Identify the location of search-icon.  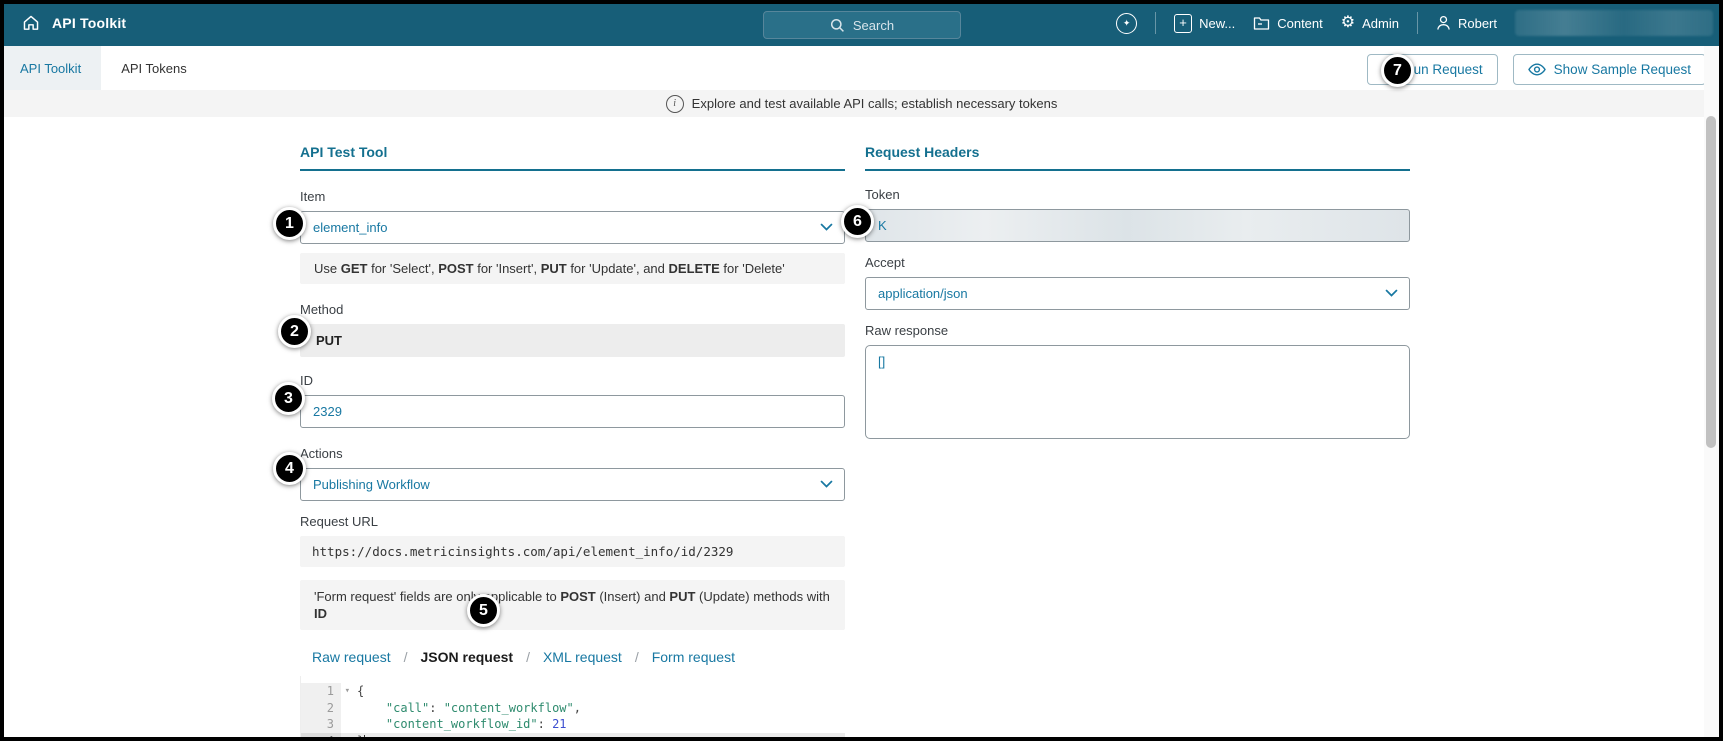
(837, 25).